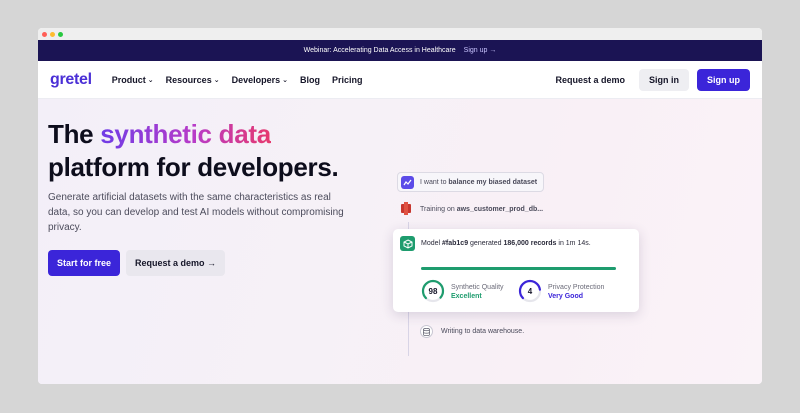  Describe the element at coordinates (455, 243) in the screenshot. I see `model-id: #fab1c9` at that location.